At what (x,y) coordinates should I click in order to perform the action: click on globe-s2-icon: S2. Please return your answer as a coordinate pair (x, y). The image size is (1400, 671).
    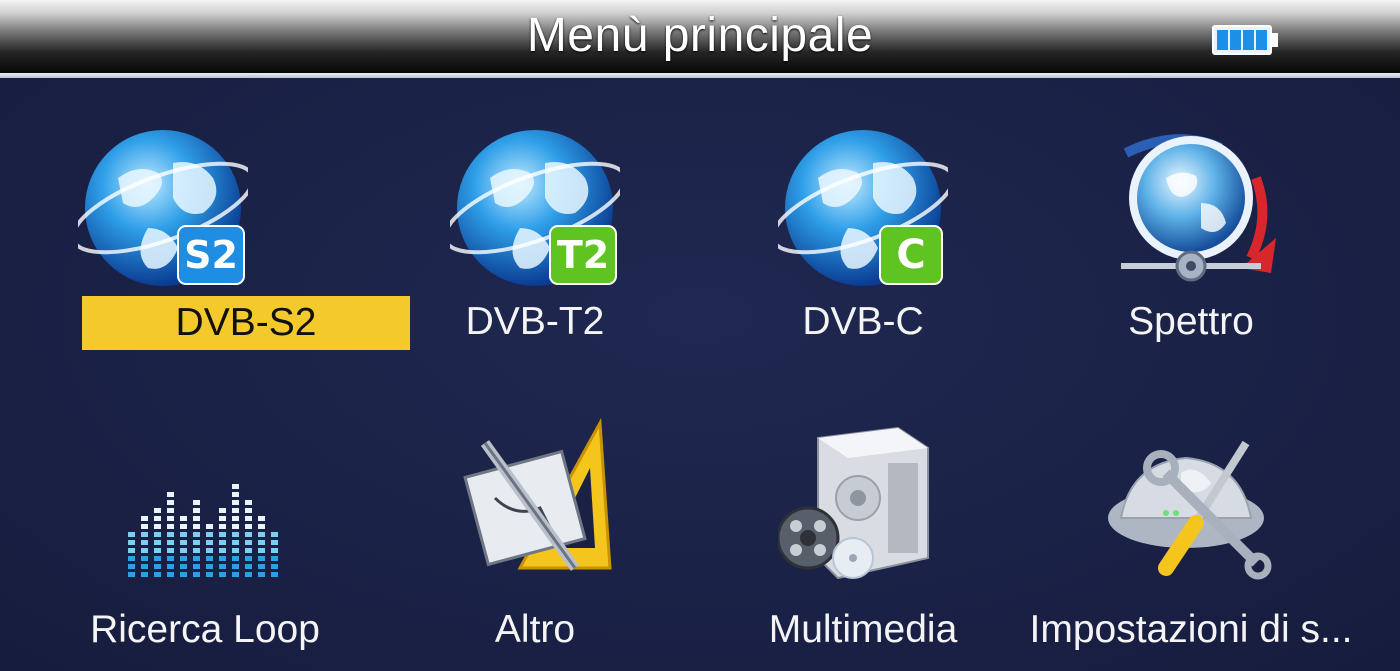
    Looking at the image, I should click on (163, 208).